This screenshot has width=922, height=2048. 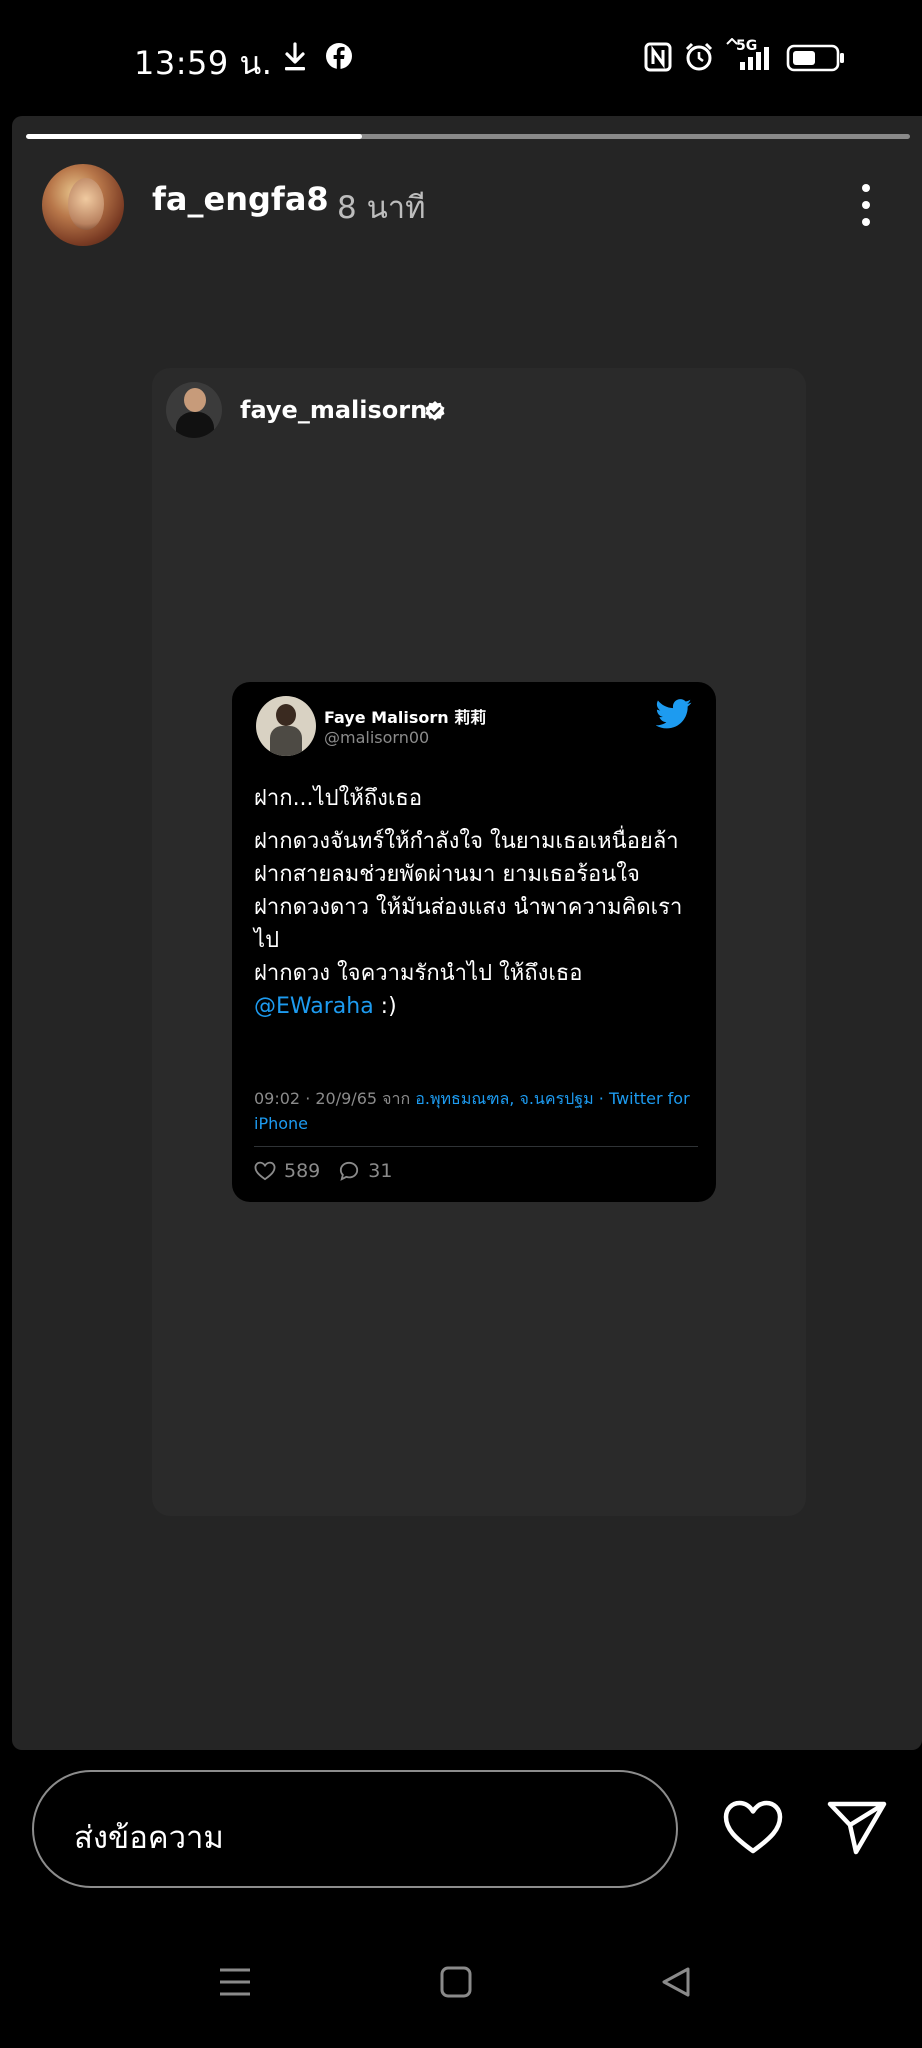 I want to click on tweet-like-count: 589, so click(x=302, y=1171).